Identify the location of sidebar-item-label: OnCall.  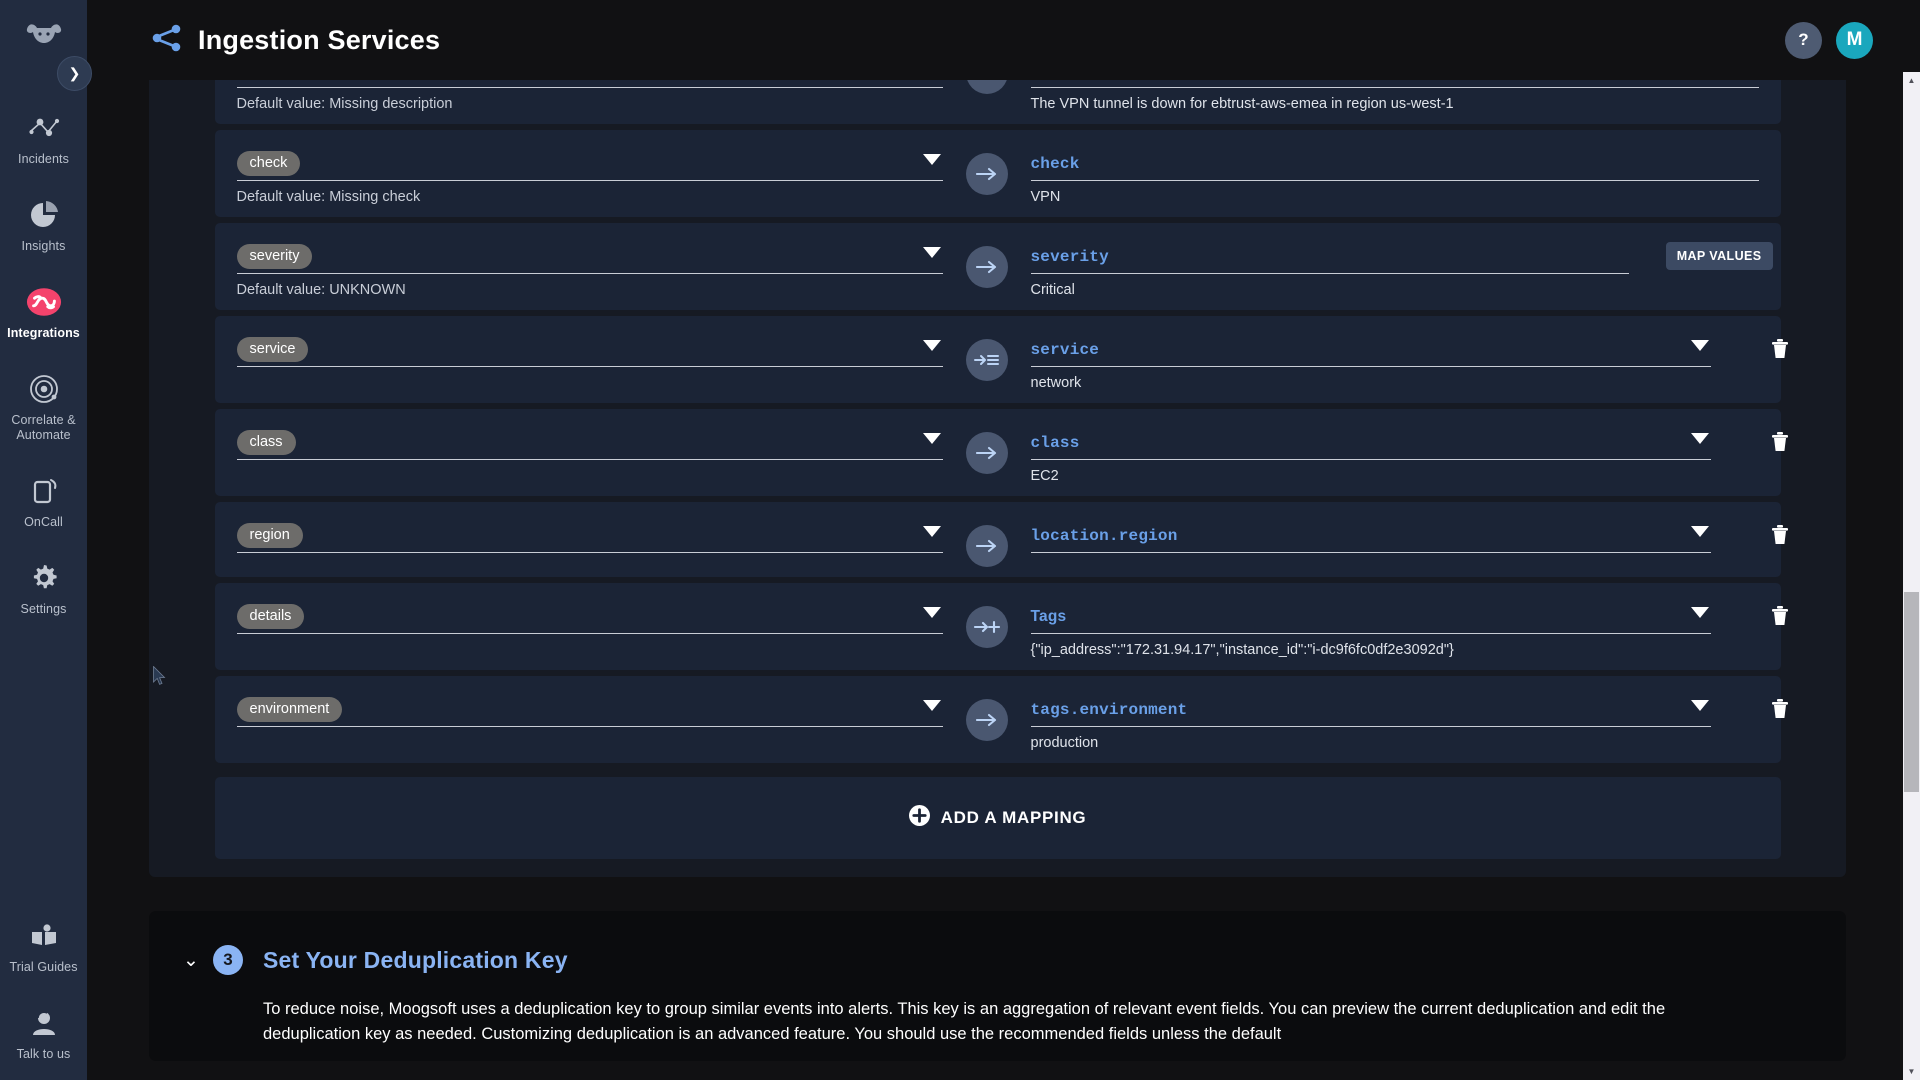
(43, 522).